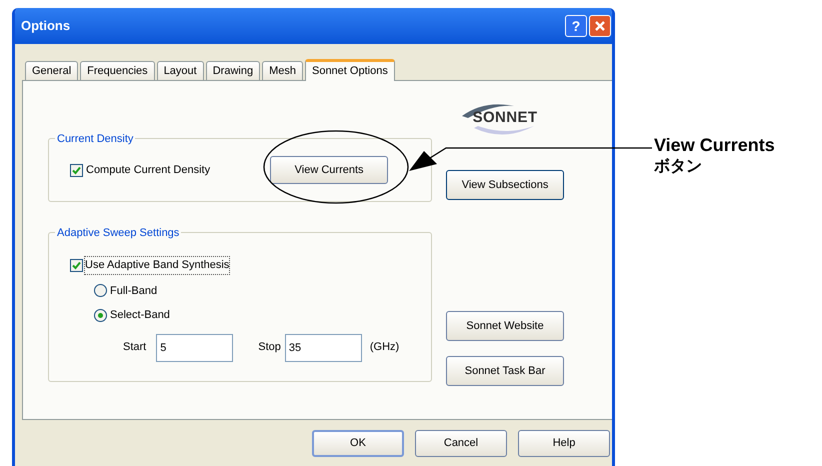  I want to click on ok-button: OK, so click(358, 443).